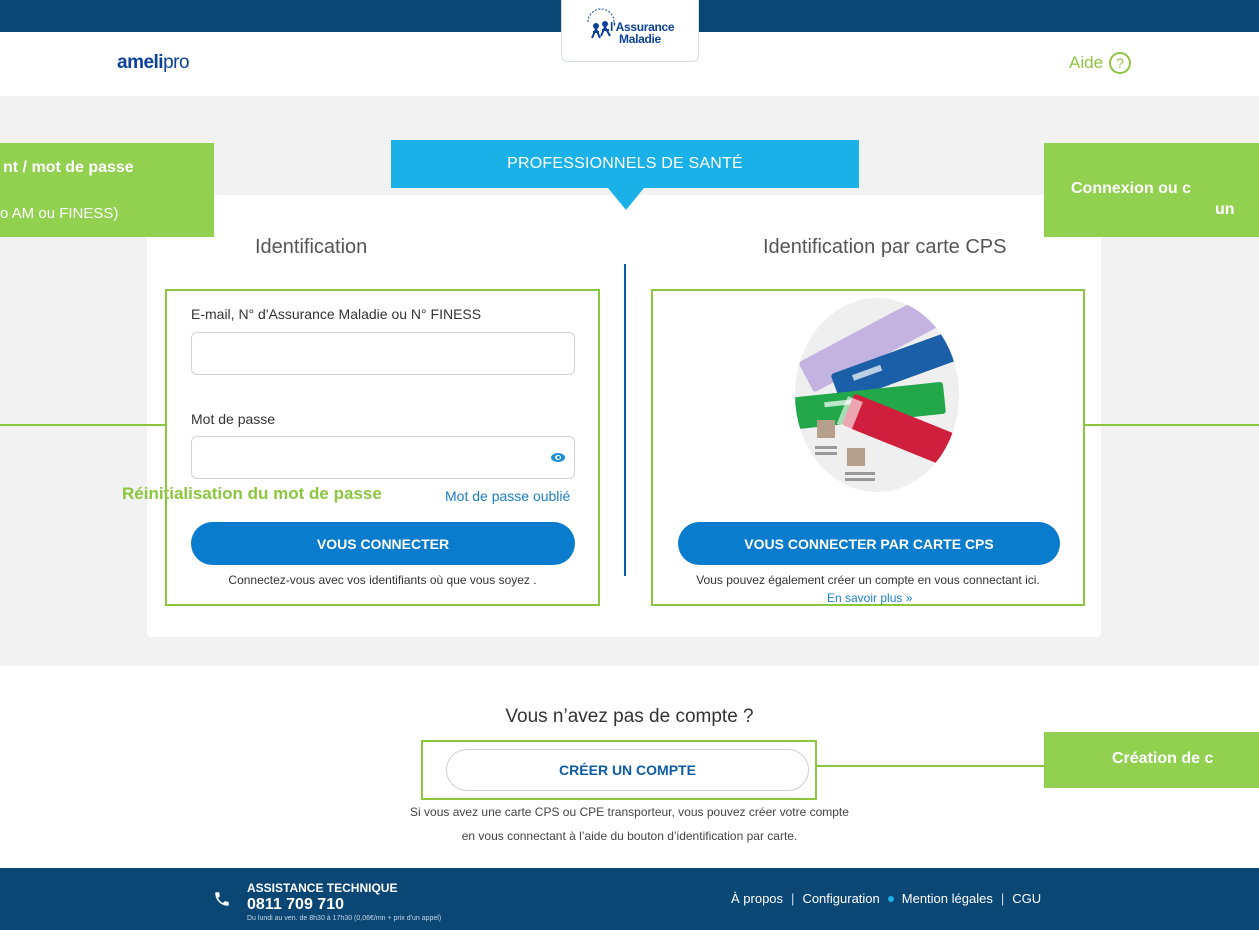 The image size is (1259, 930). What do you see at coordinates (627, 770) in the screenshot?
I see `create-account-button: CRÉER UN COMPTE` at bounding box center [627, 770].